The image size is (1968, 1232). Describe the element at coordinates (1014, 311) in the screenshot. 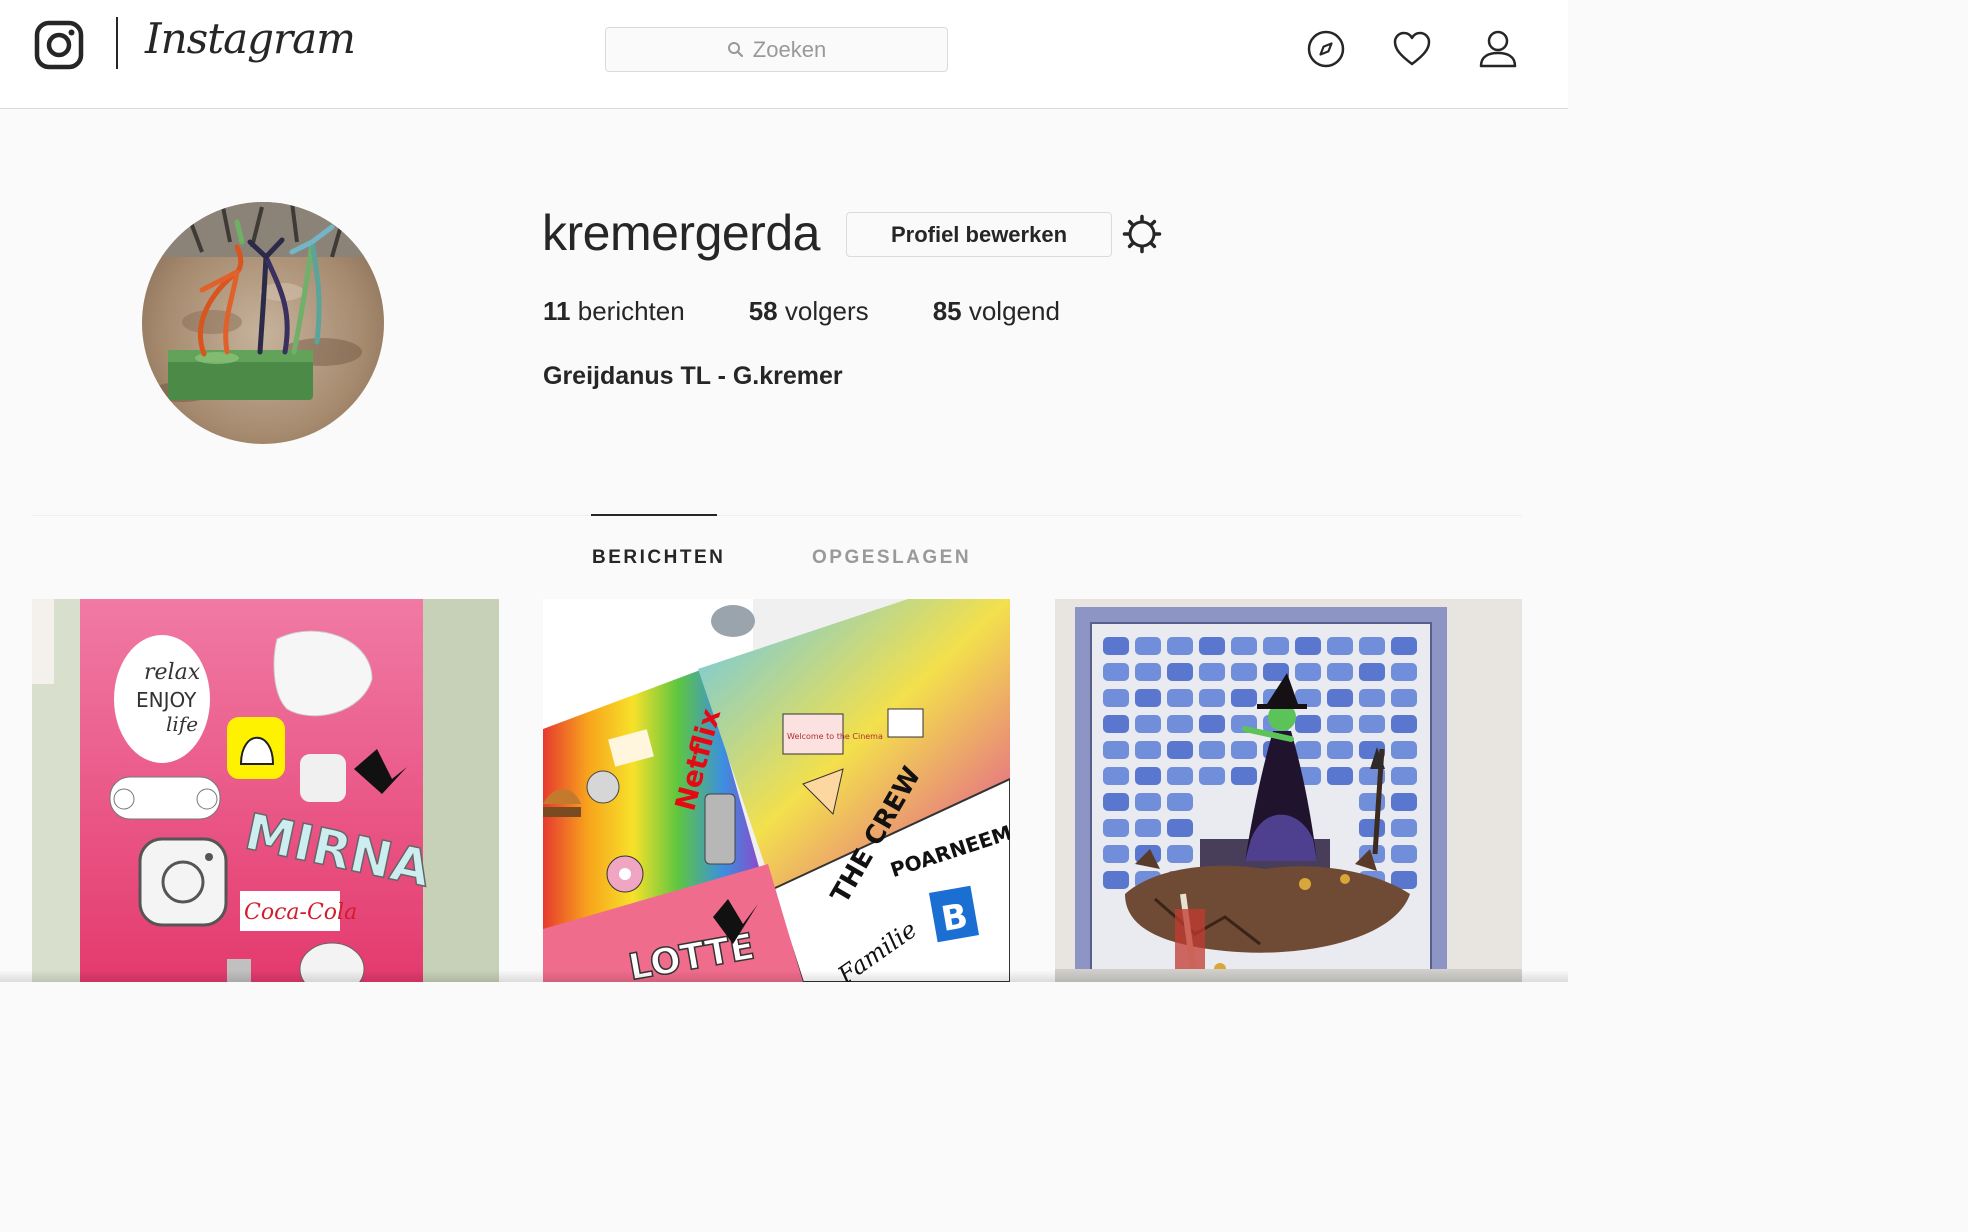

I see `following-label: volgend` at that location.